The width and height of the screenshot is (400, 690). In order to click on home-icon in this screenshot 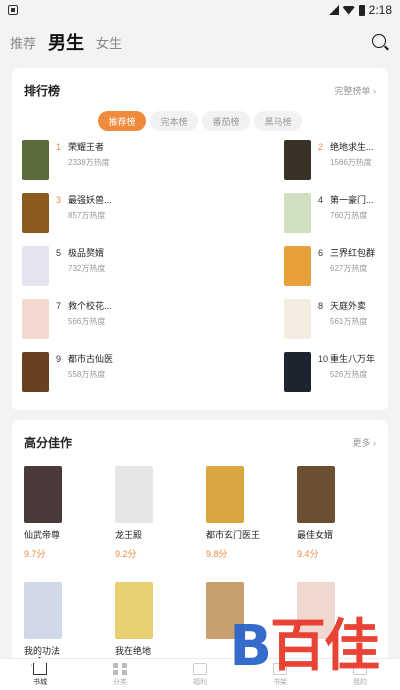, I will do `click(40, 668)`.